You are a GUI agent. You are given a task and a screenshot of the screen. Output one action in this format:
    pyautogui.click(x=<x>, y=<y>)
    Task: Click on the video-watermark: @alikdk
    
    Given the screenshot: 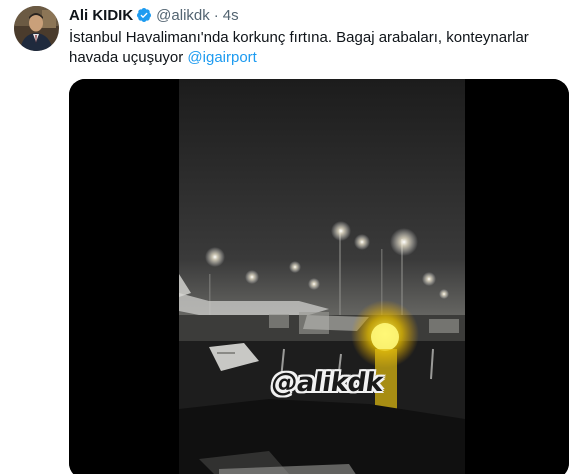 What is the action you would take?
    pyautogui.click(x=327, y=383)
    